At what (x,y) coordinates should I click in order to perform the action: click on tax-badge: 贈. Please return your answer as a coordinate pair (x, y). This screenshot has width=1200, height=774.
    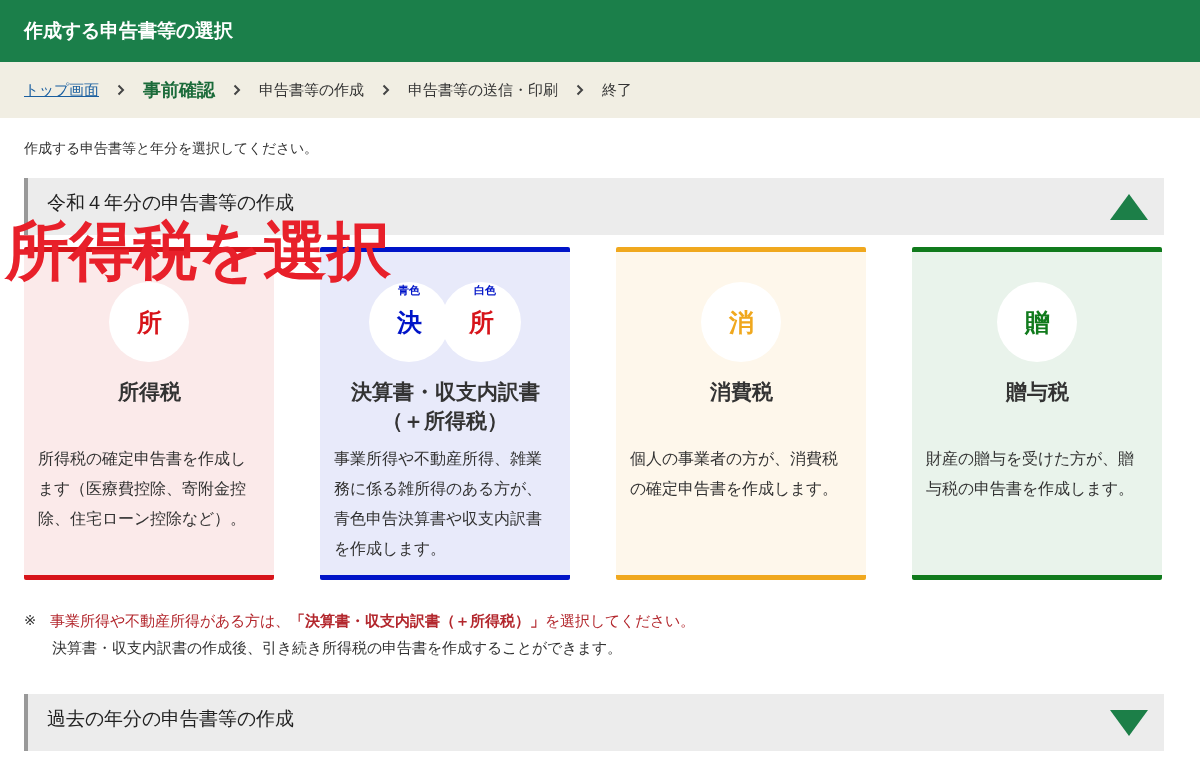
    Looking at the image, I should click on (1037, 322).